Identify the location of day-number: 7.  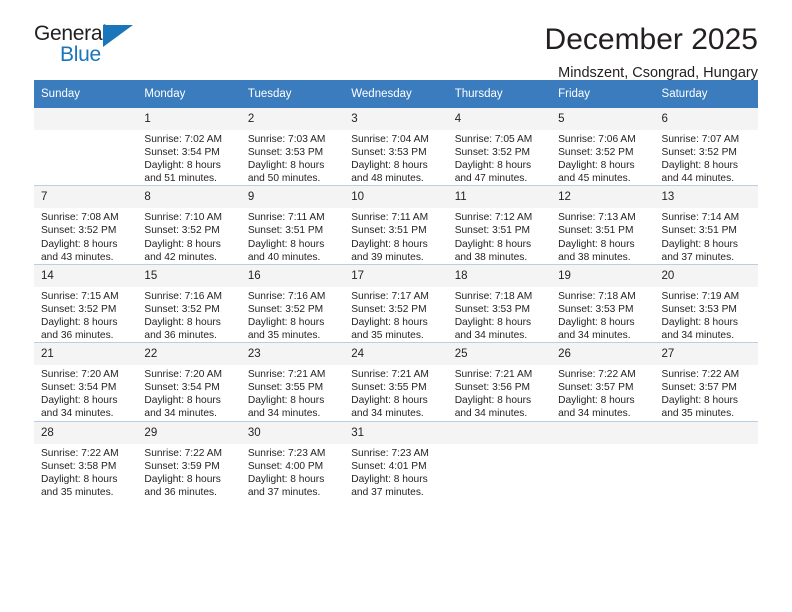
(86, 197).